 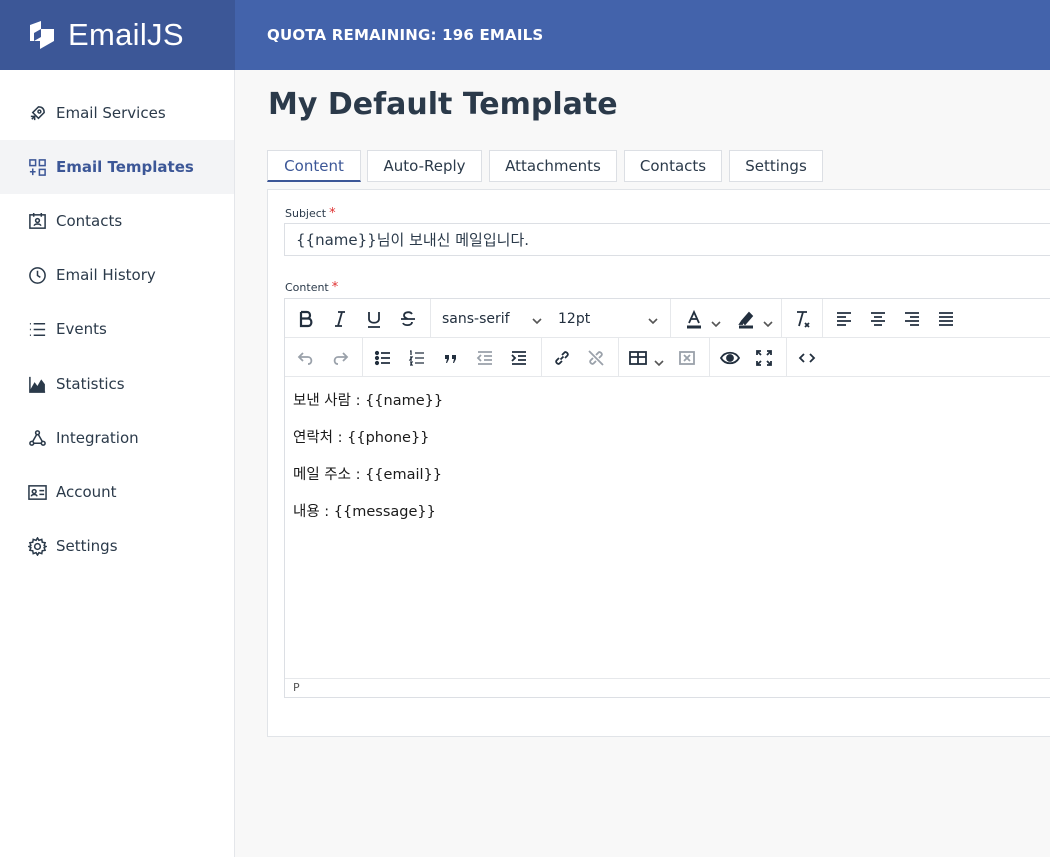 I want to click on sidebar-item-contacts: Contacts, so click(x=117, y=221).